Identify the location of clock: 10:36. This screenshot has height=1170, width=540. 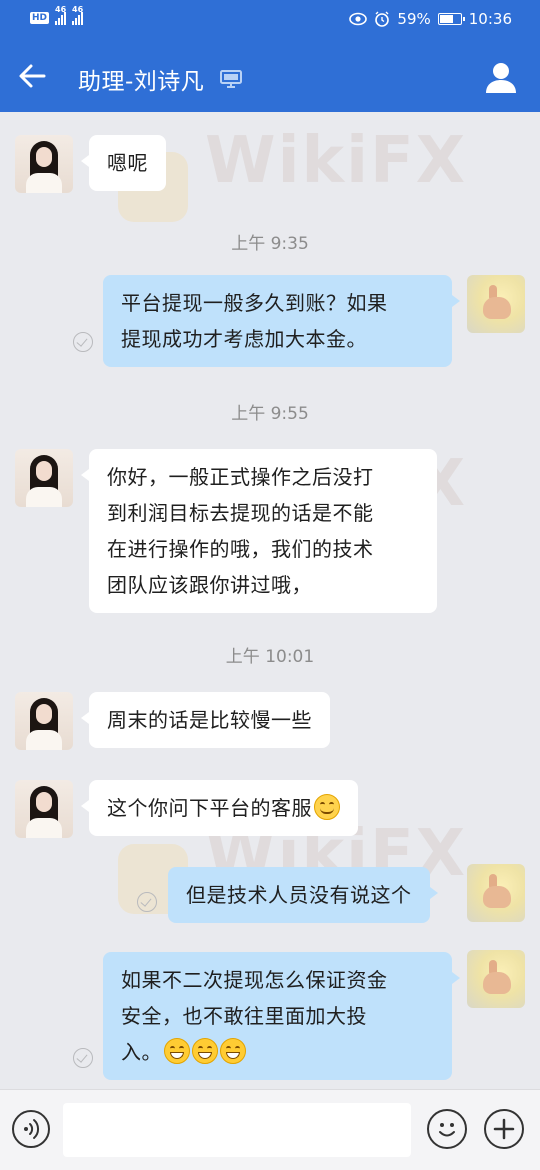
(490, 19).